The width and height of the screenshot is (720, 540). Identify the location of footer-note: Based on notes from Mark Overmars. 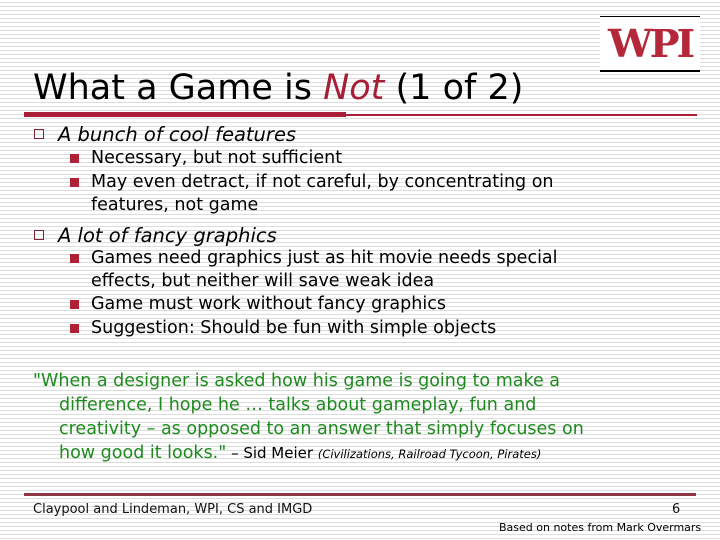
(600, 527).